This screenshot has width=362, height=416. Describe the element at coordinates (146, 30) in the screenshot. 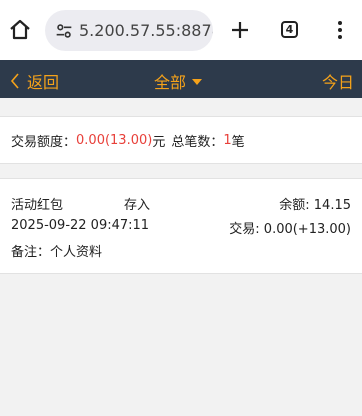

I see `url-text: 5.200.57.55:8878` at that location.